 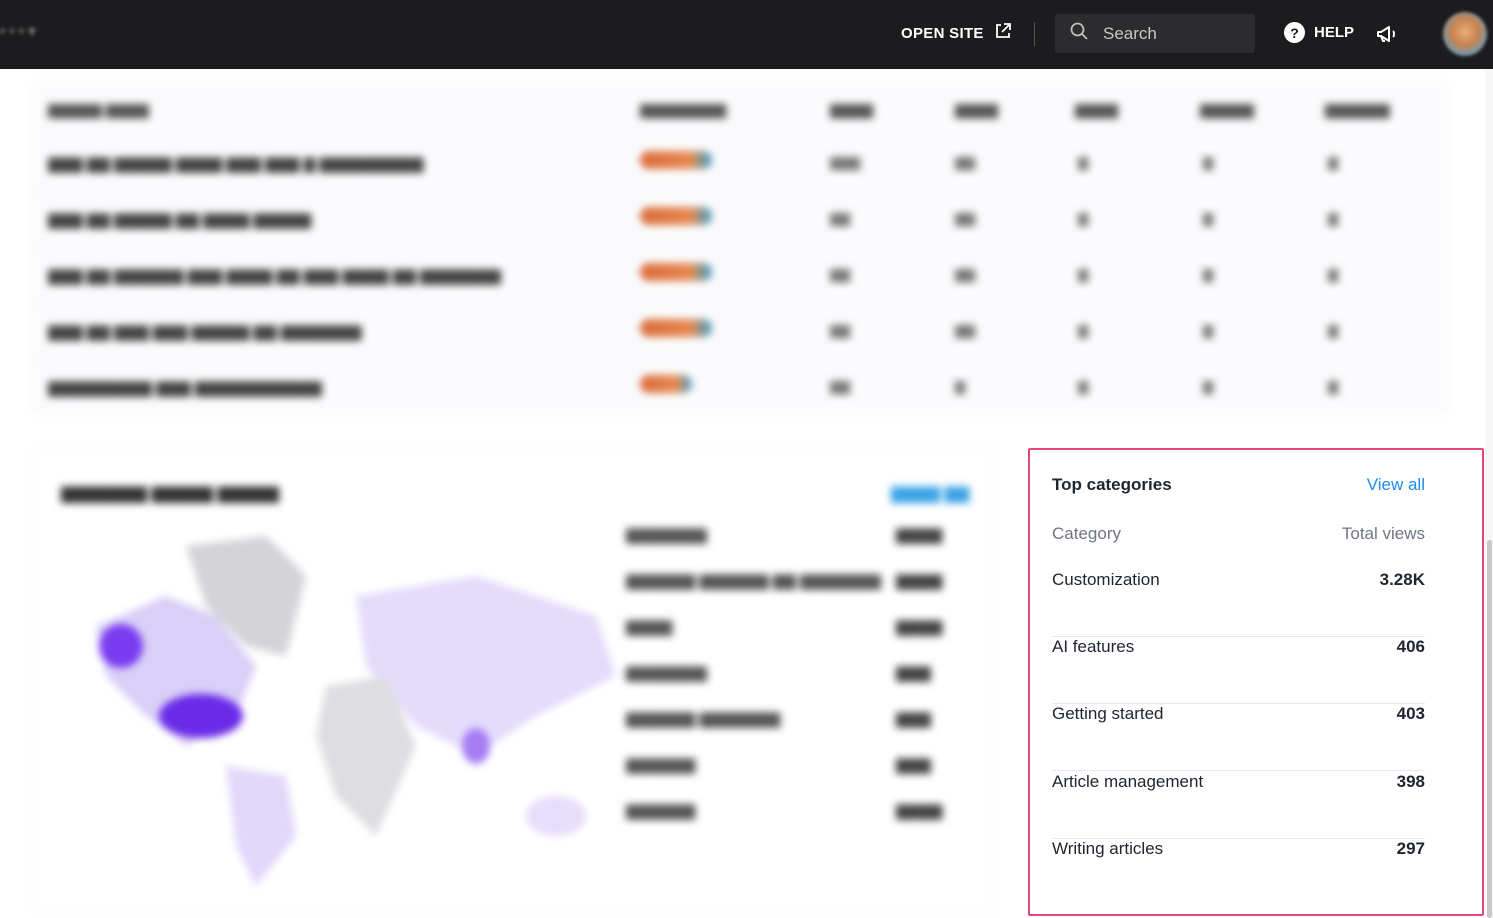 I want to click on blurred-header: ▇▇▇▇▇▇▇▇, so click(x=683, y=110).